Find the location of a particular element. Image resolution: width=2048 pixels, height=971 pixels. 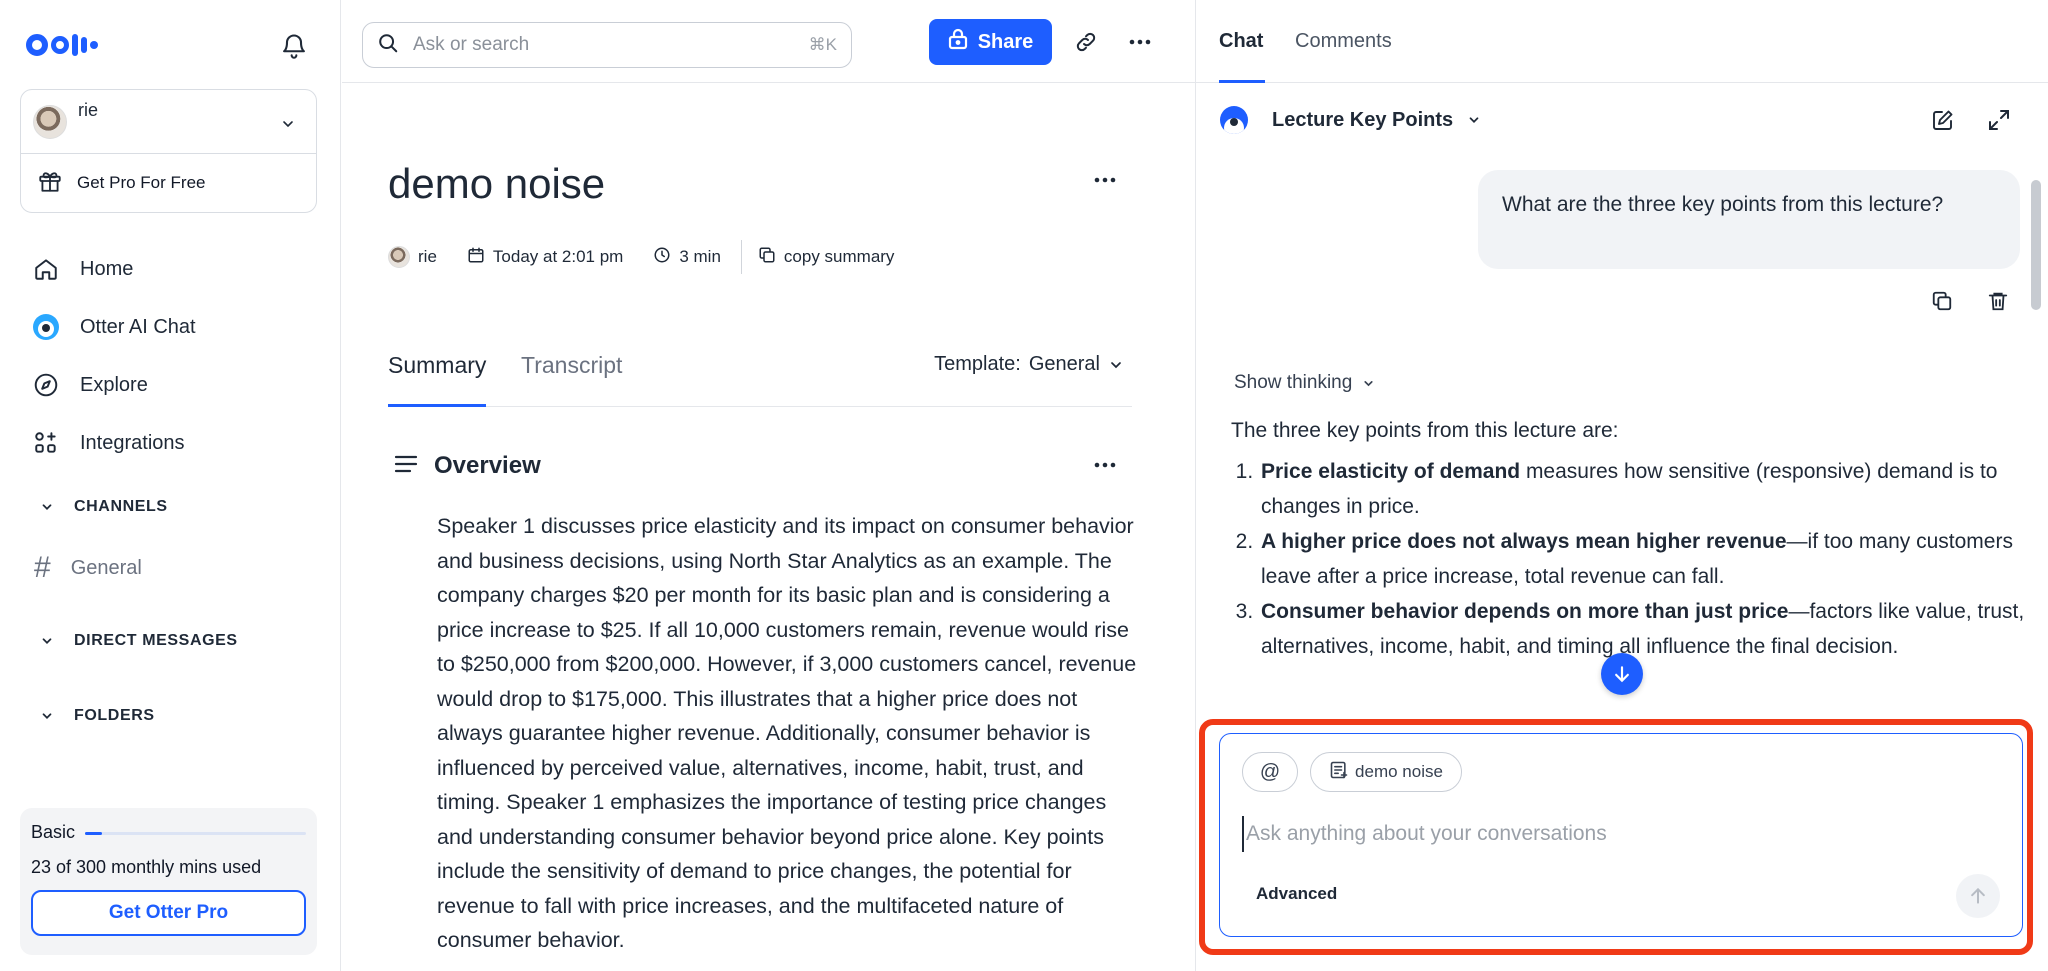

sidebar-item-label: Otter AI Chat is located at coordinates (138, 326).